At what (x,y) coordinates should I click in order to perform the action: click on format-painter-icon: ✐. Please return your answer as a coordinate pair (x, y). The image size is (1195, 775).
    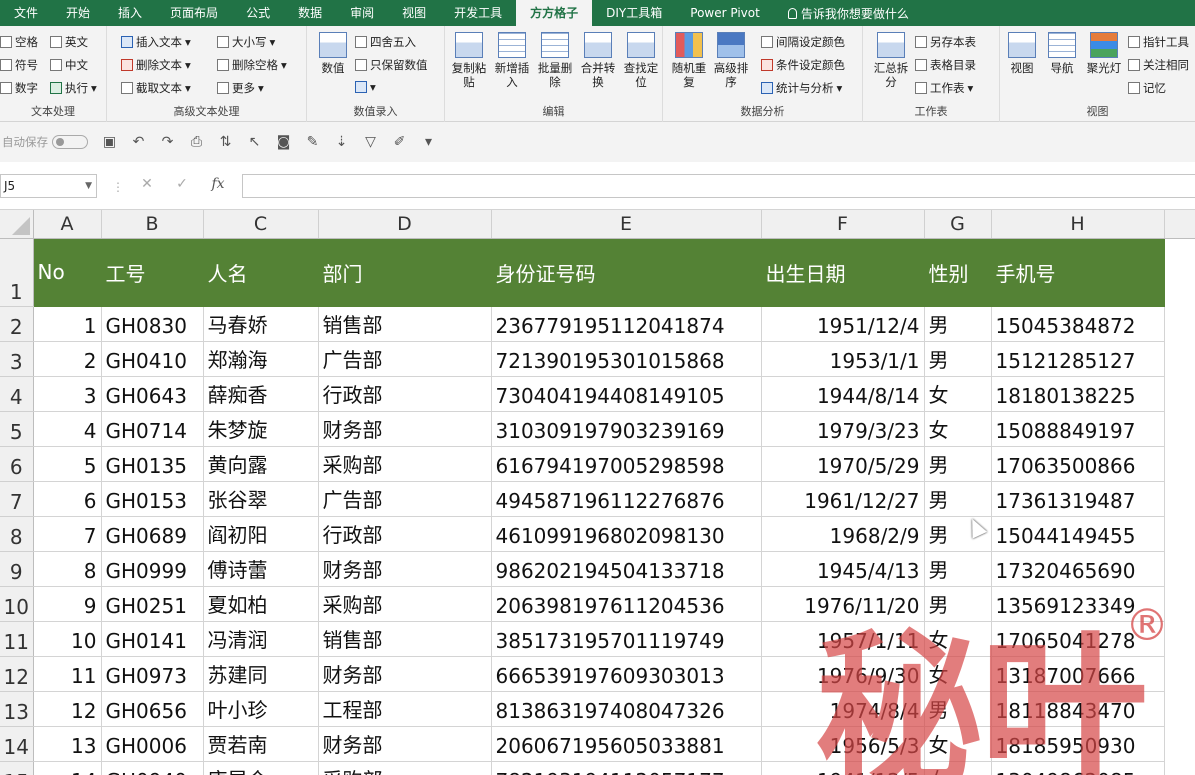
    Looking at the image, I should click on (399, 142).